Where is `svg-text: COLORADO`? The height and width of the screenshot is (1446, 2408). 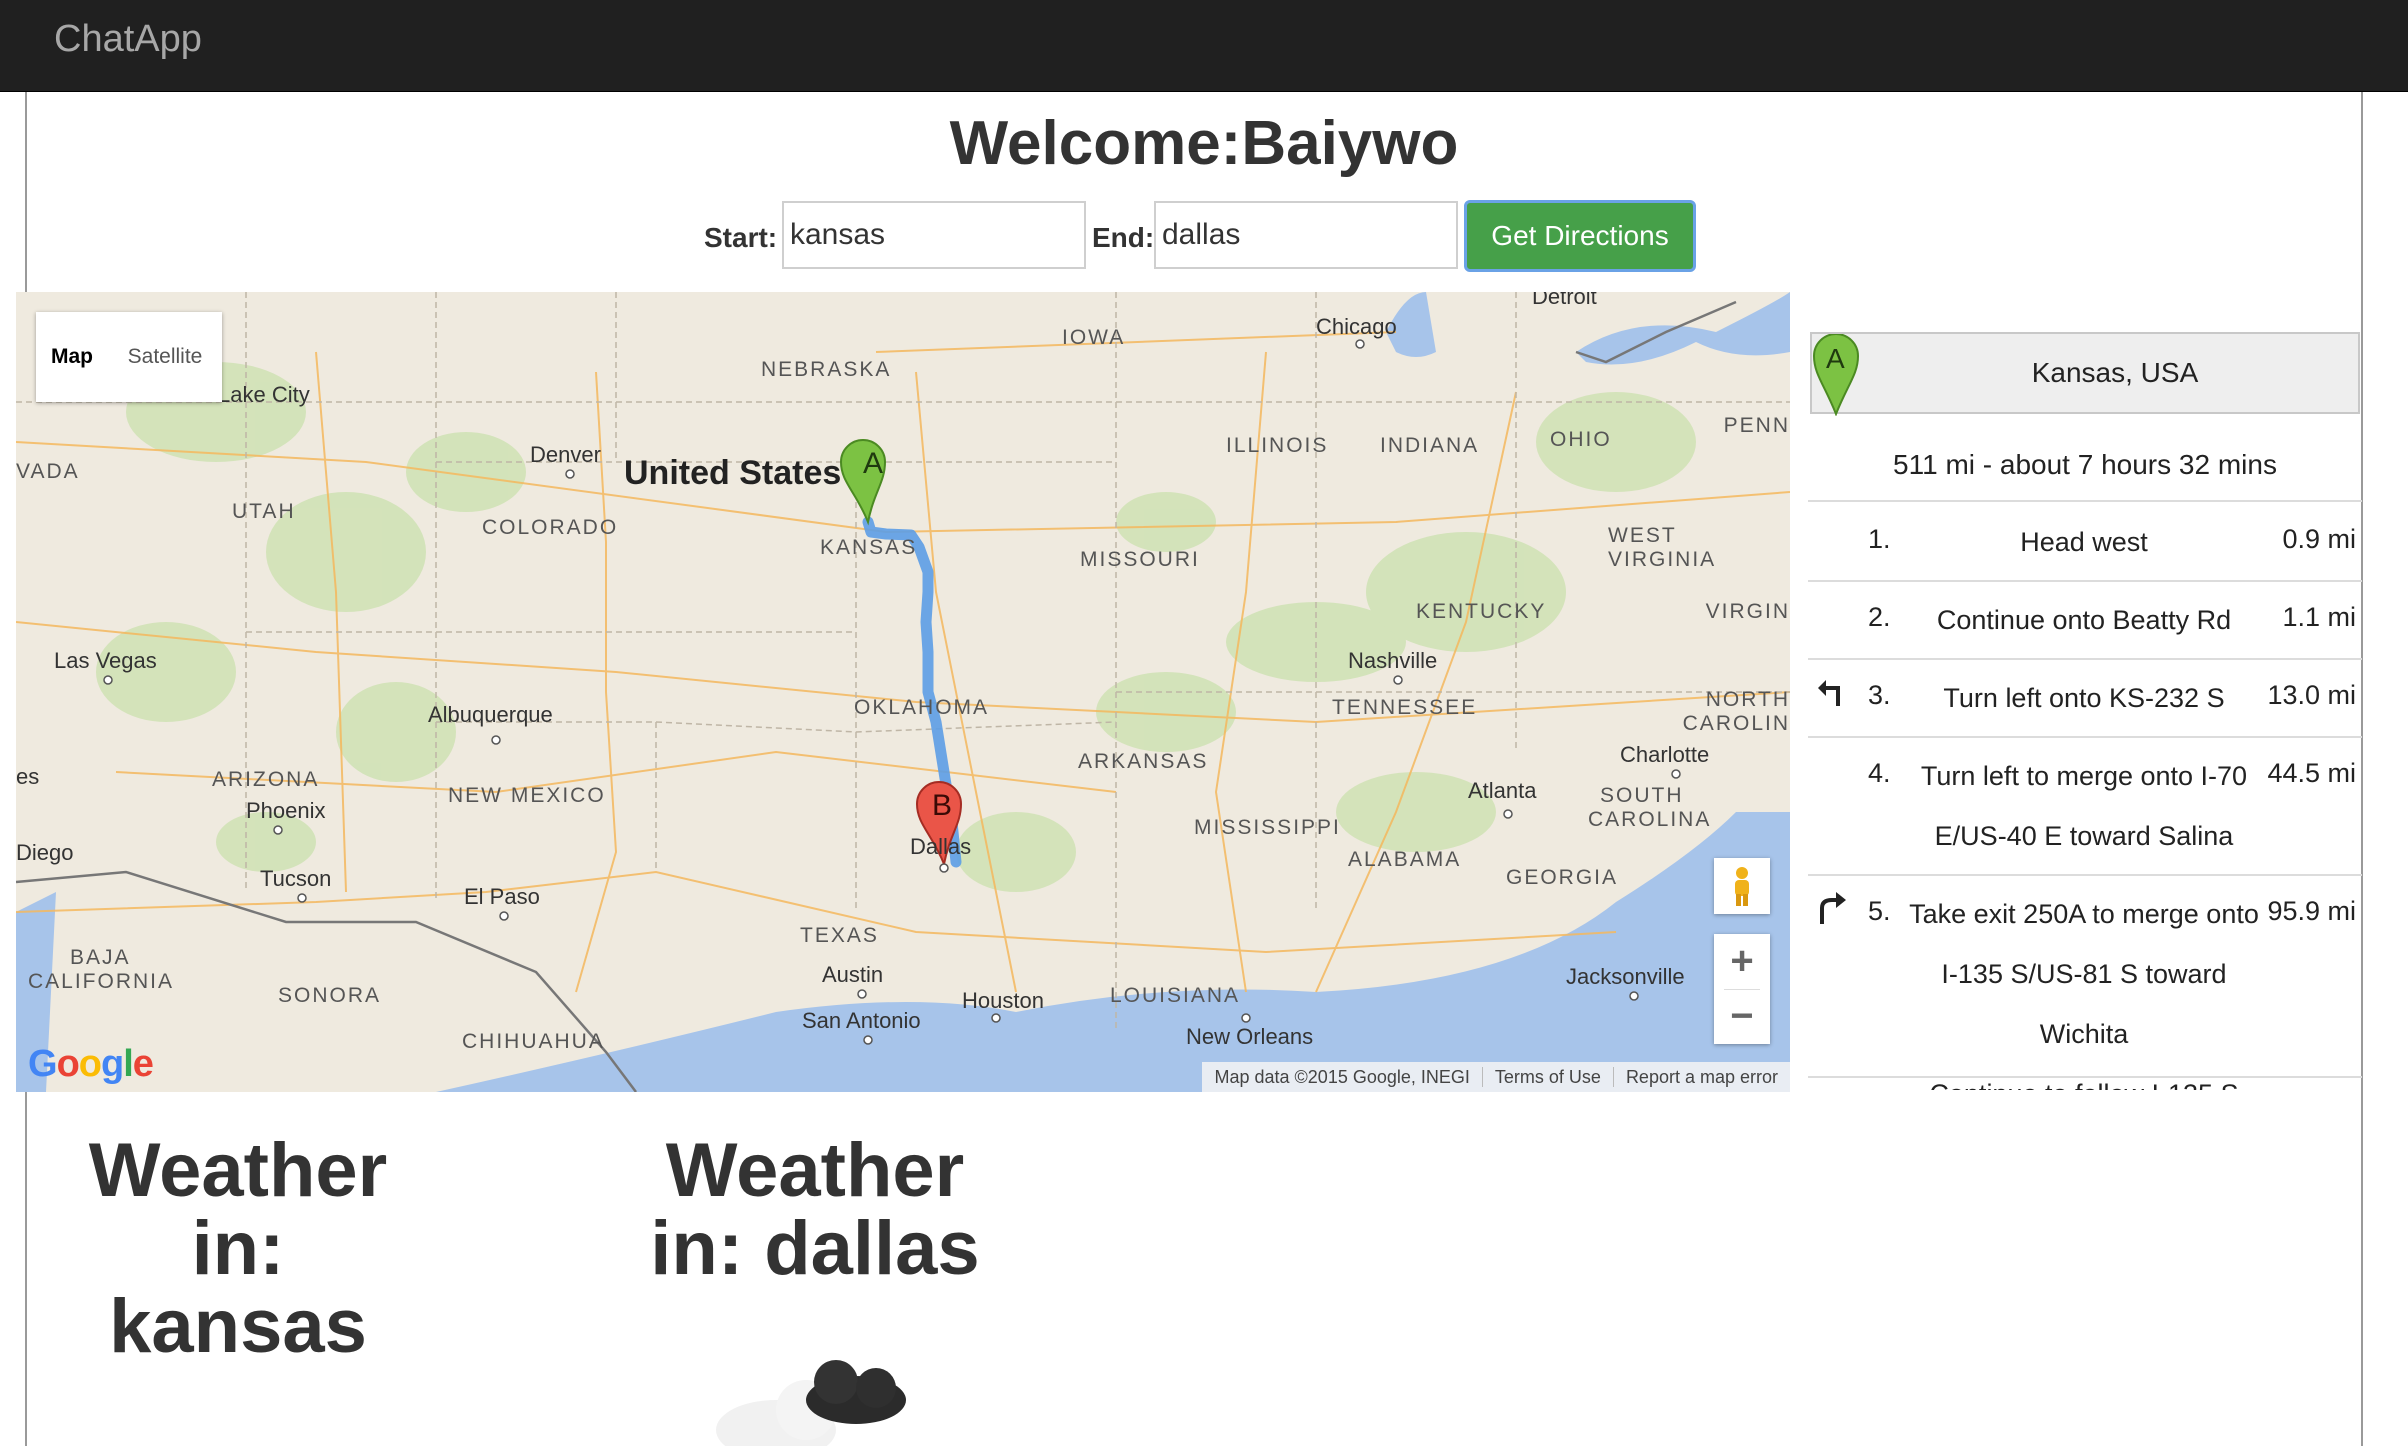 svg-text: COLORADO is located at coordinates (550, 527).